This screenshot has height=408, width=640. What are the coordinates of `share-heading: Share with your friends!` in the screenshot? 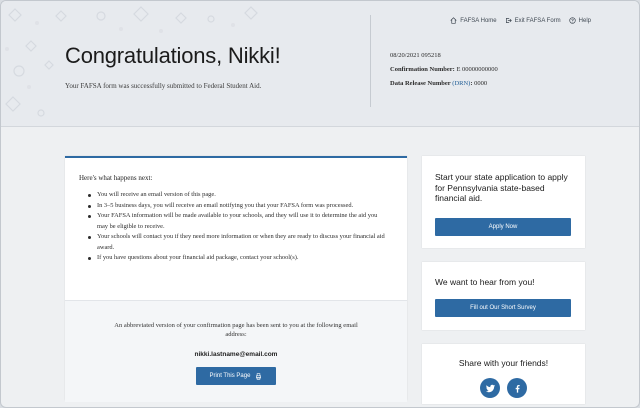 It's located at (503, 363).